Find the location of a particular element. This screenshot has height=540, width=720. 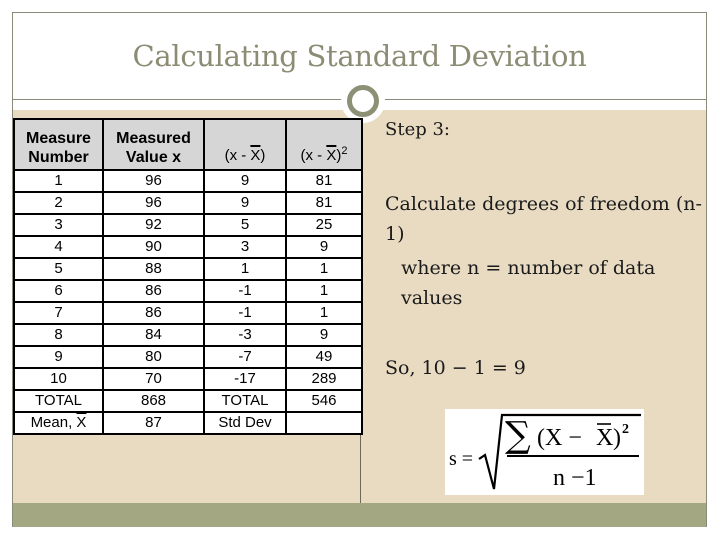

slide-title: Calculating Standard Deviation is located at coordinates (359, 56).